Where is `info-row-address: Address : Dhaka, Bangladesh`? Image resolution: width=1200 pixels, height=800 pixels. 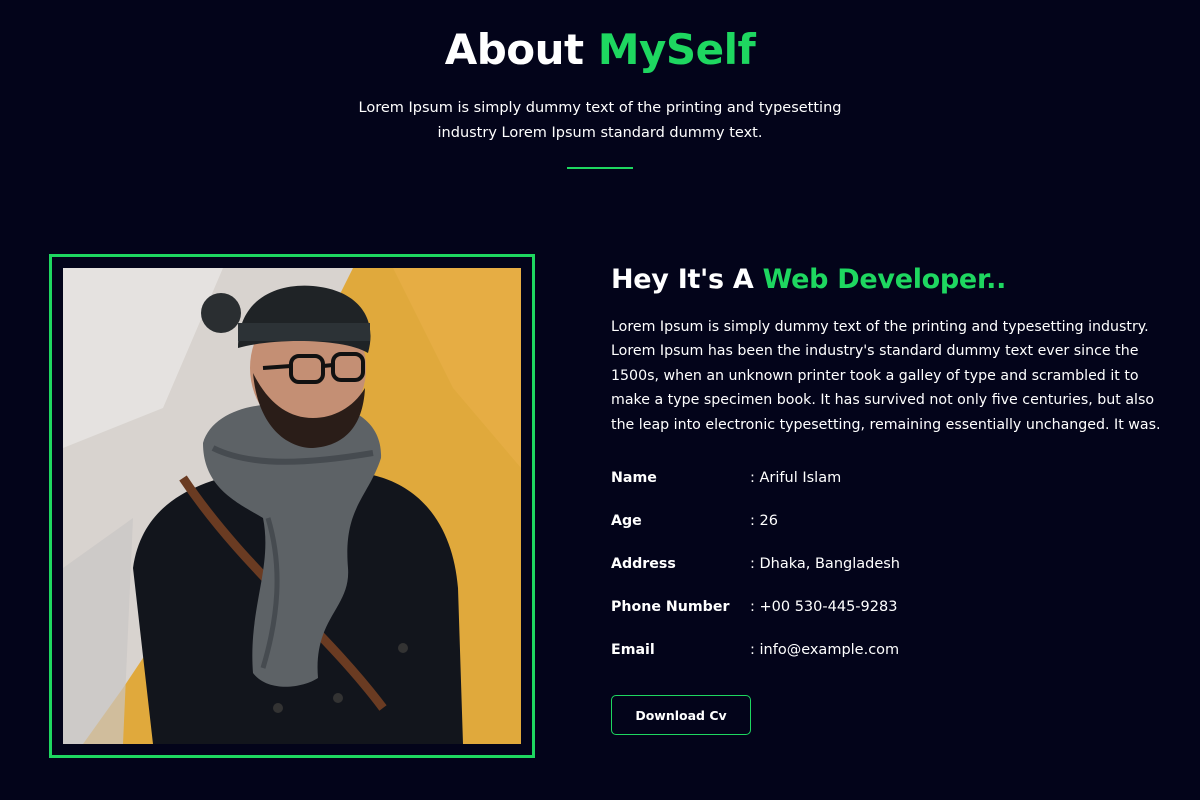 info-row-address: Address : Dhaka, Bangladesh is located at coordinates (891, 572).